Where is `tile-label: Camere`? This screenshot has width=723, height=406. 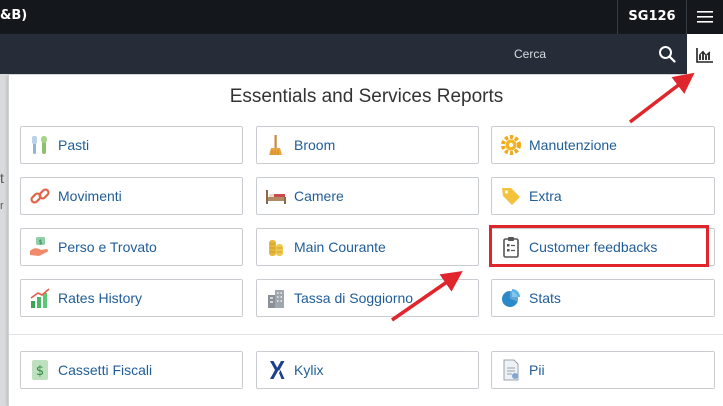 tile-label: Camere is located at coordinates (319, 196).